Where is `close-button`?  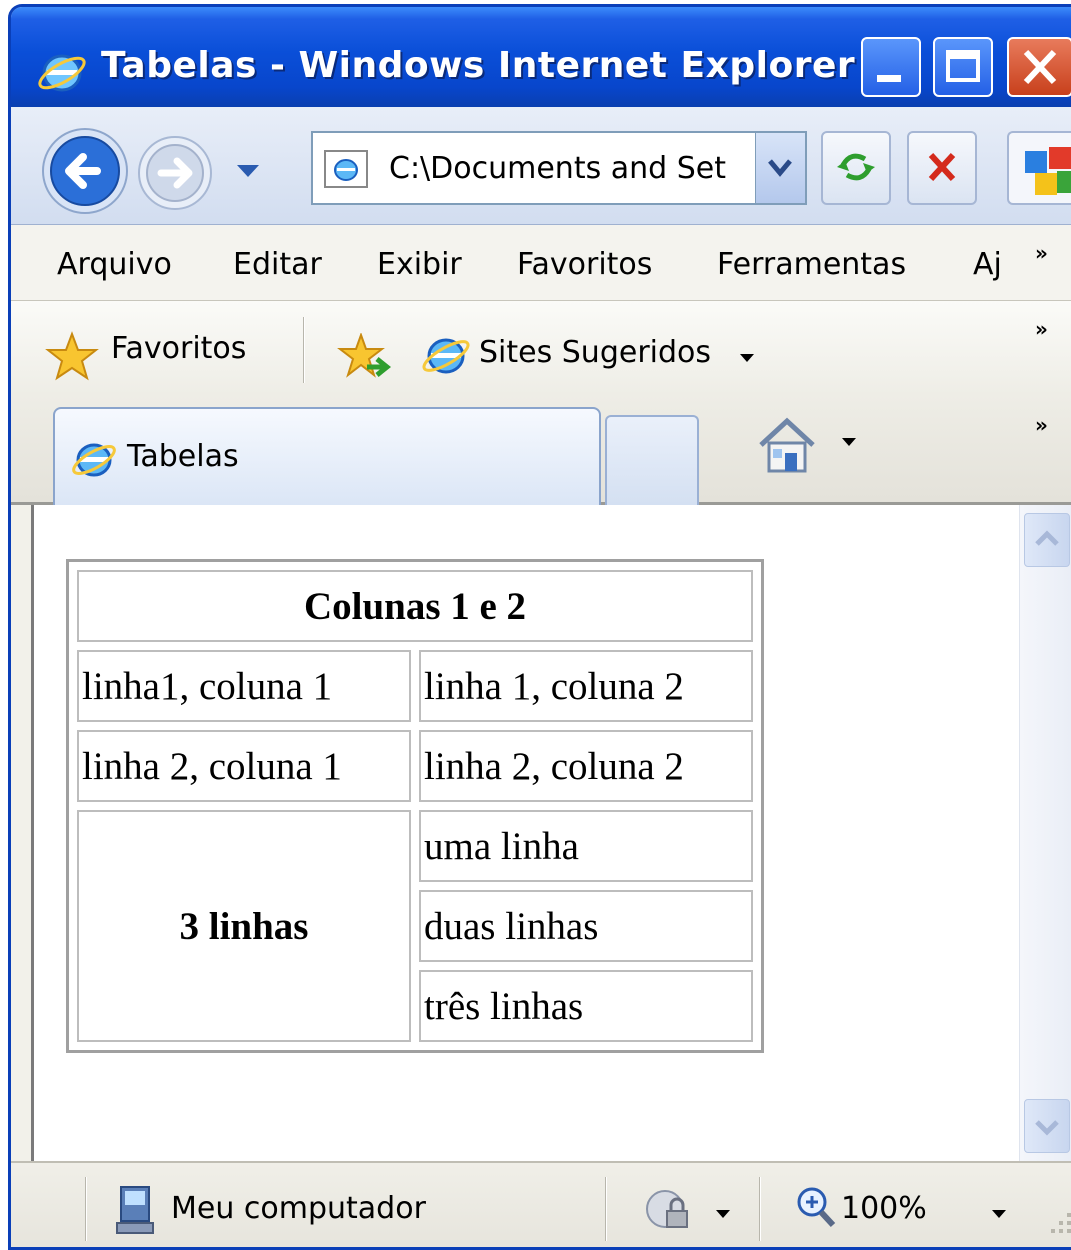
close-button is located at coordinates (1039, 67).